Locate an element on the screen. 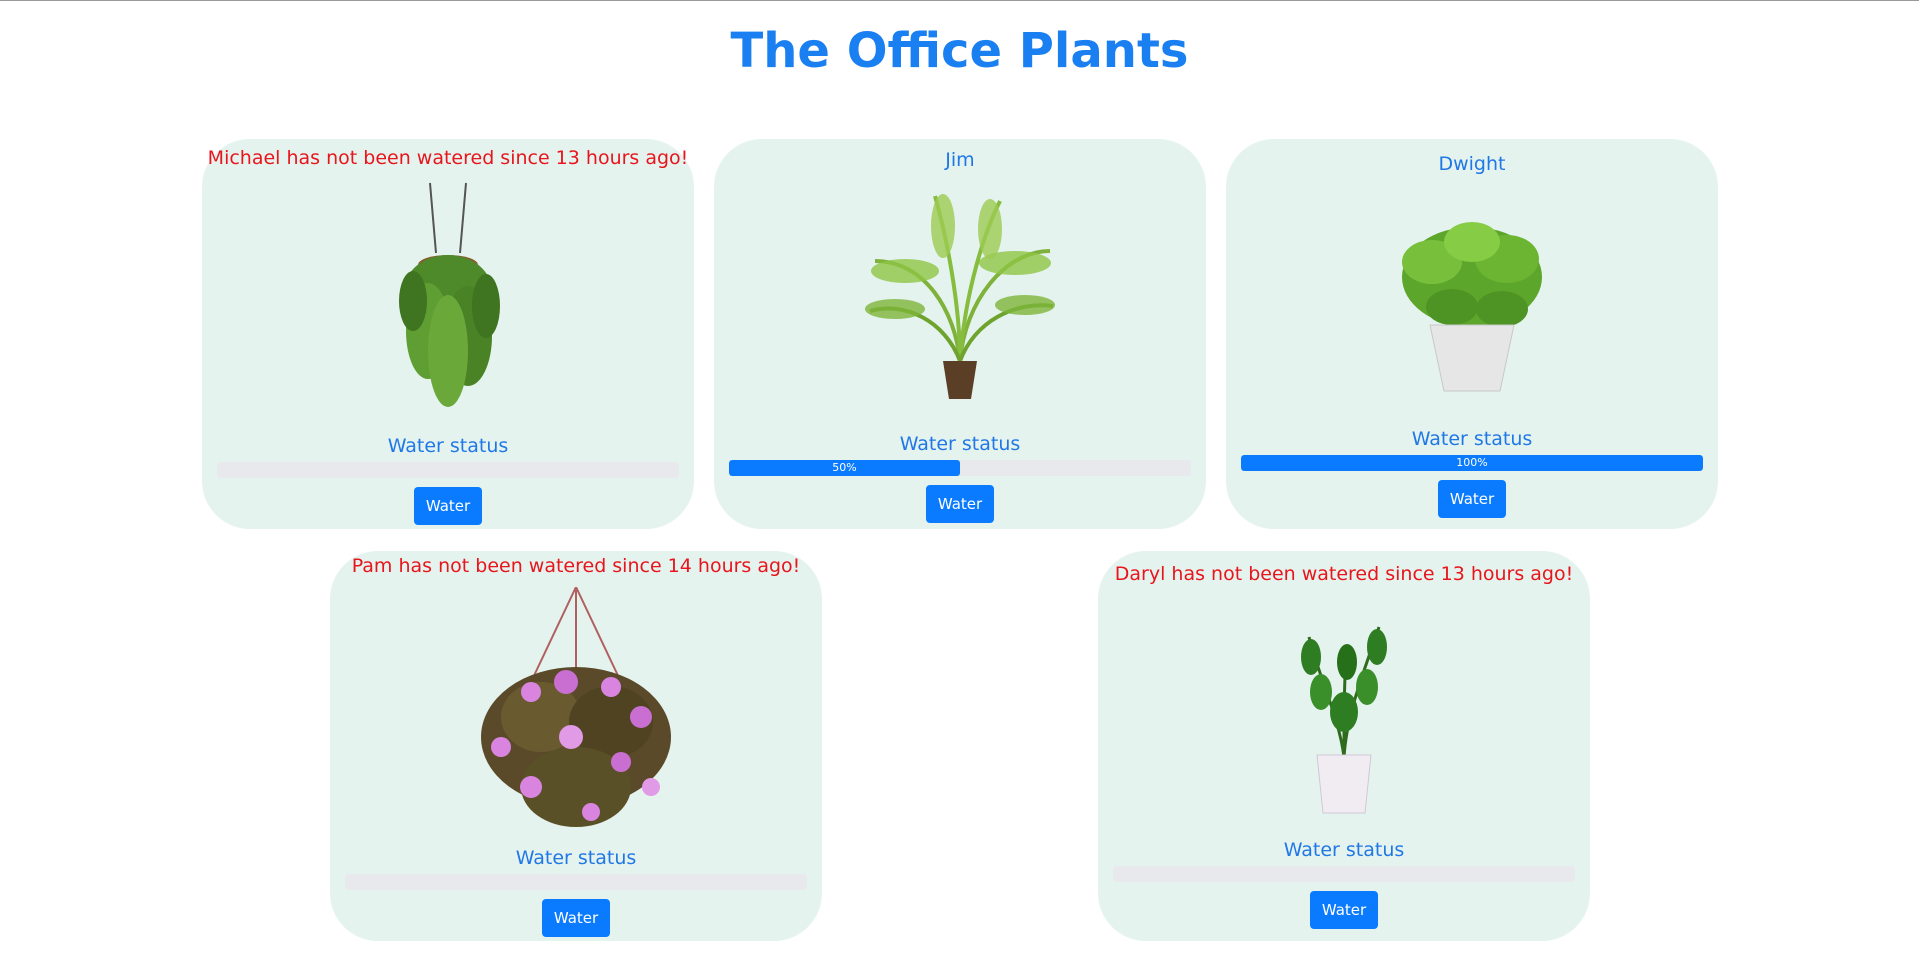  potted-pothos-icon is located at coordinates (1472, 307).